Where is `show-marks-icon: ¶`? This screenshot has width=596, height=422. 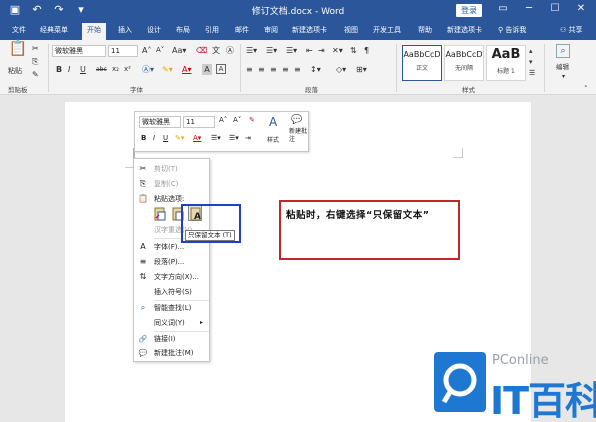 show-marks-icon: ¶ is located at coordinates (366, 50).